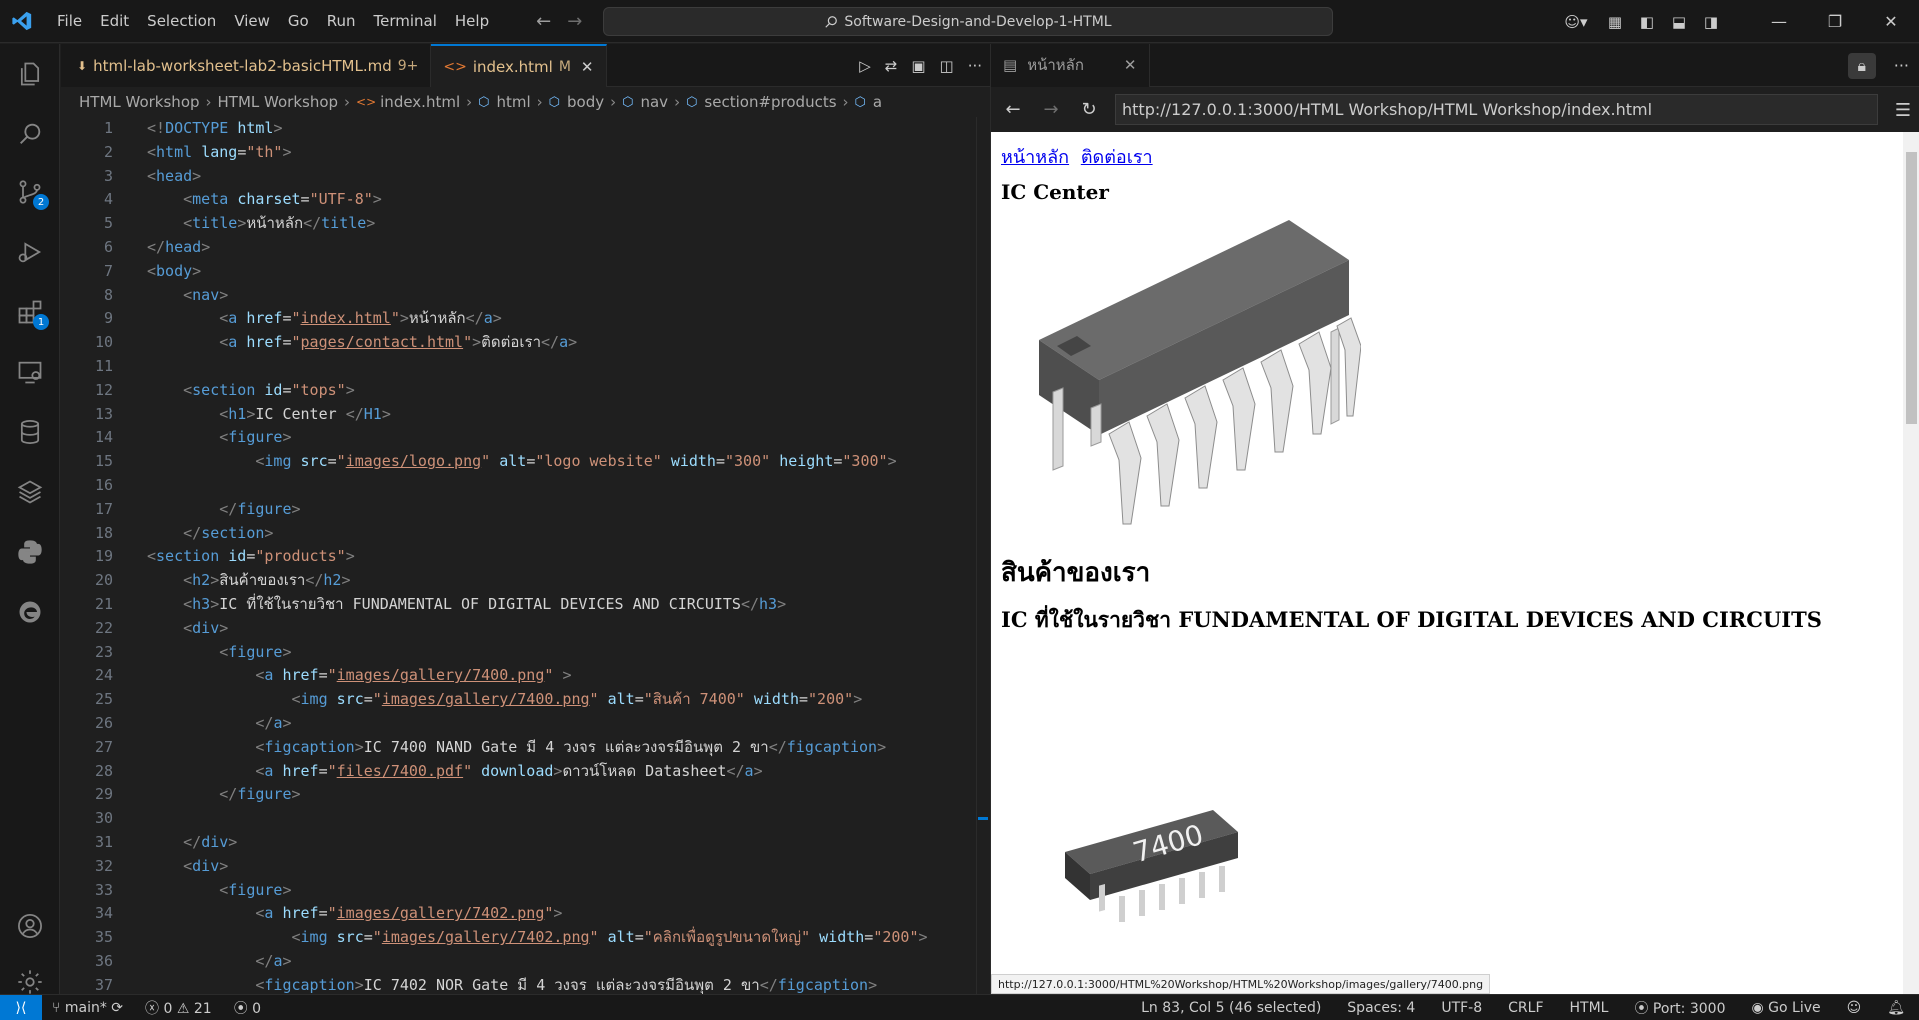 The width and height of the screenshot is (1919, 1020). What do you see at coordinates (968, 21) in the screenshot?
I see `command-center-search: Software-Design-and-Develop-1-HTML` at bounding box center [968, 21].